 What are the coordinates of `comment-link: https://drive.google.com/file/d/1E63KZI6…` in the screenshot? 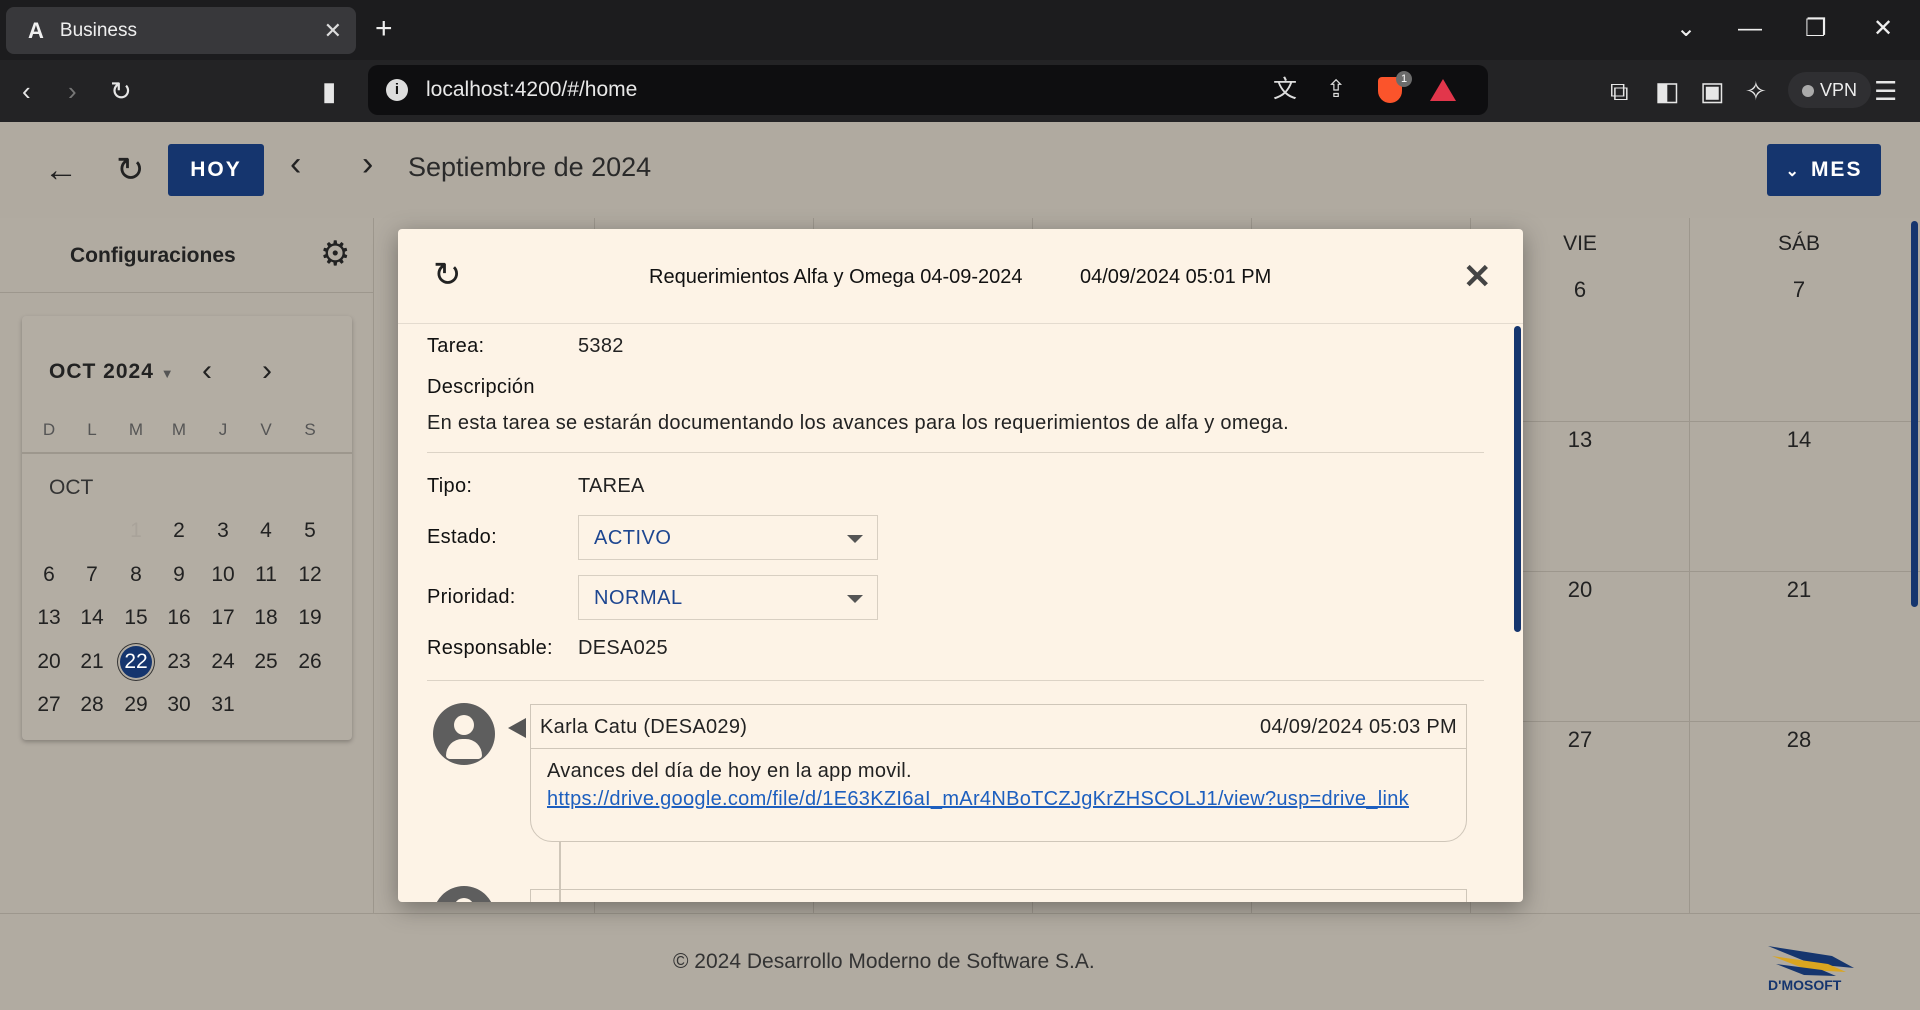 It's located at (987, 799).